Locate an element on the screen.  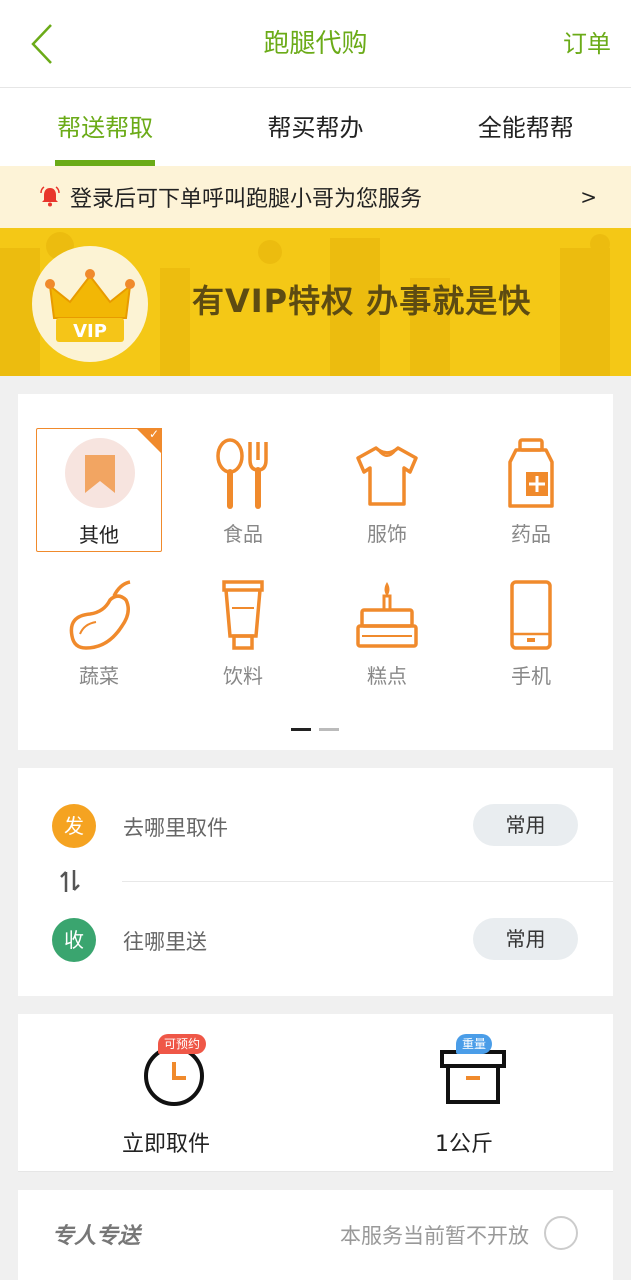
category-vegetables: 蔬菜 is located at coordinates (99, 632).